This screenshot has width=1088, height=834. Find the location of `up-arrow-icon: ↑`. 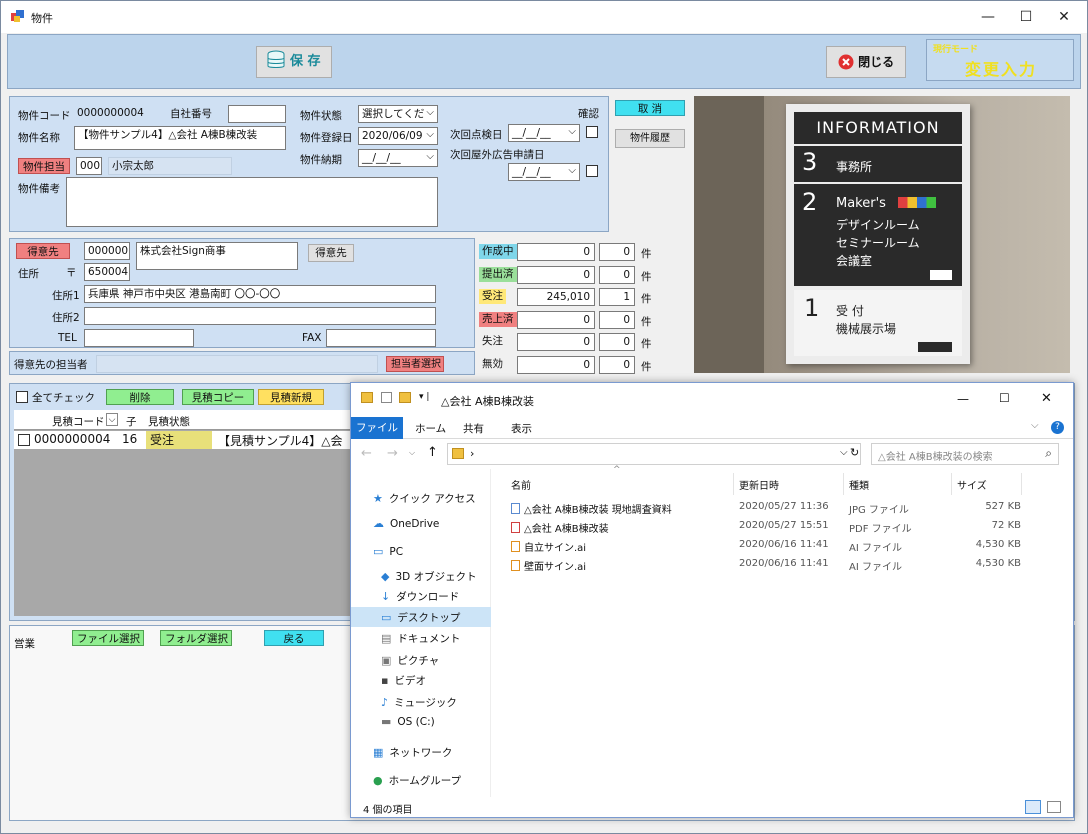

up-arrow-icon: ↑ is located at coordinates (432, 452).